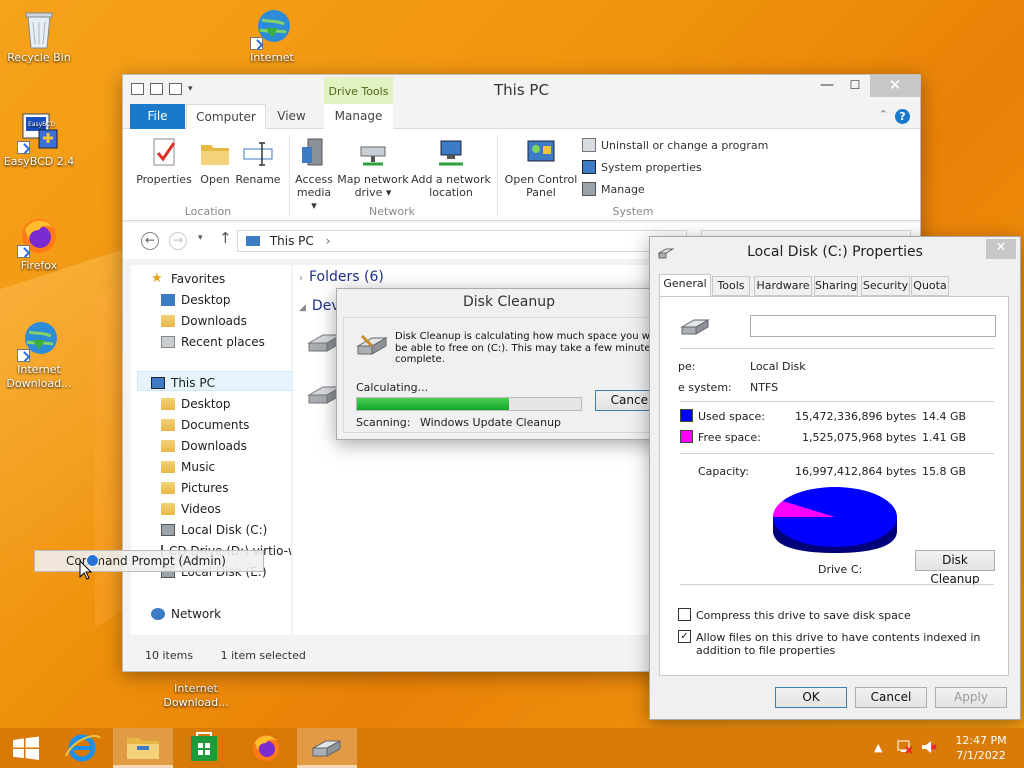 This screenshot has width=1024, height=768. What do you see at coordinates (206, 300) in the screenshot?
I see `nav-label: Desktop` at bounding box center [206, 300].